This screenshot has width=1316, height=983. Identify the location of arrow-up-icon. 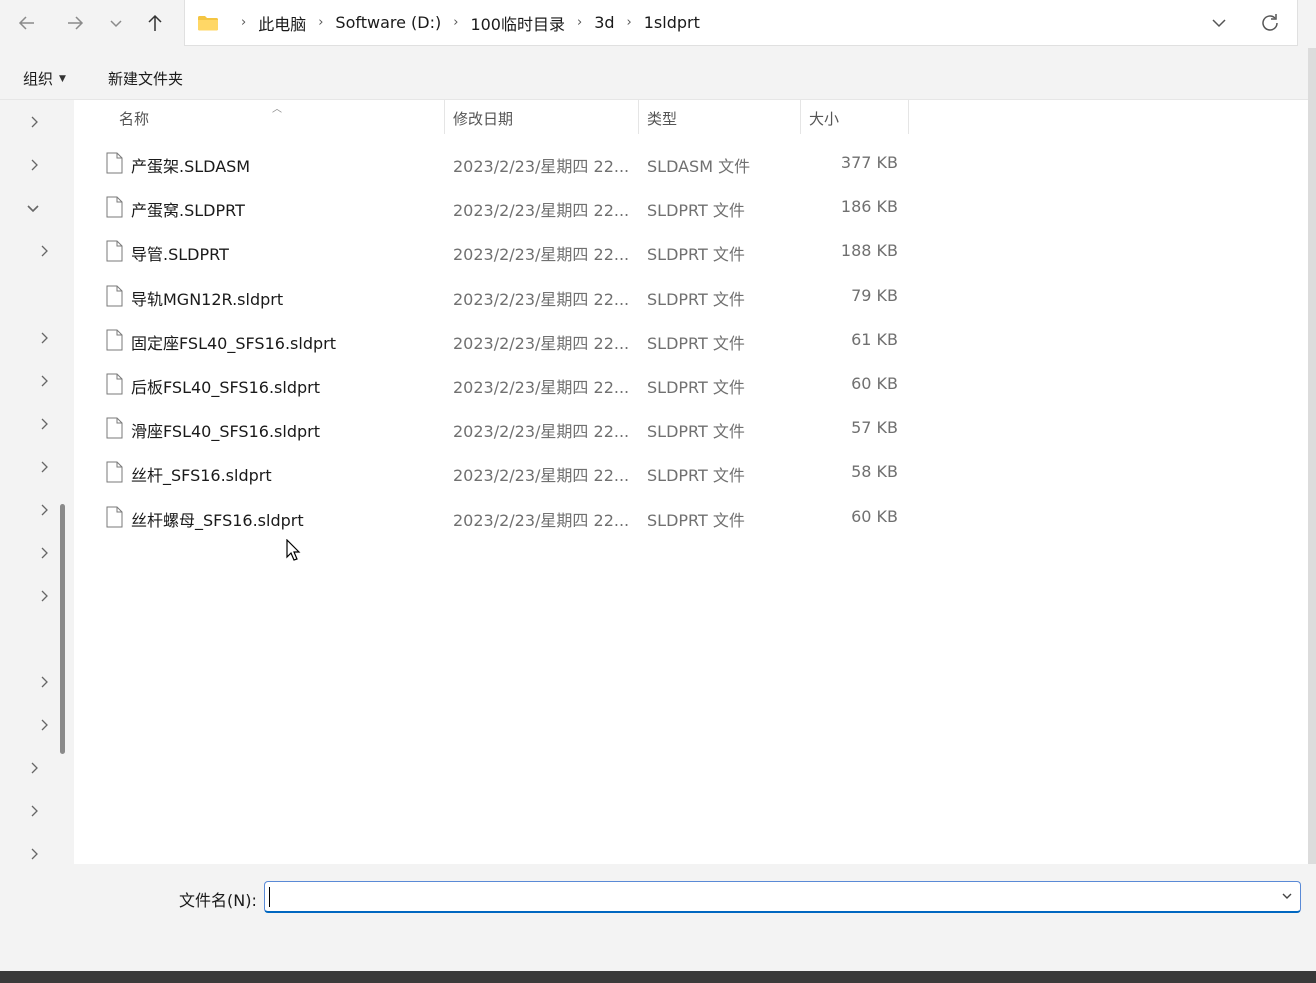
(155, 22).